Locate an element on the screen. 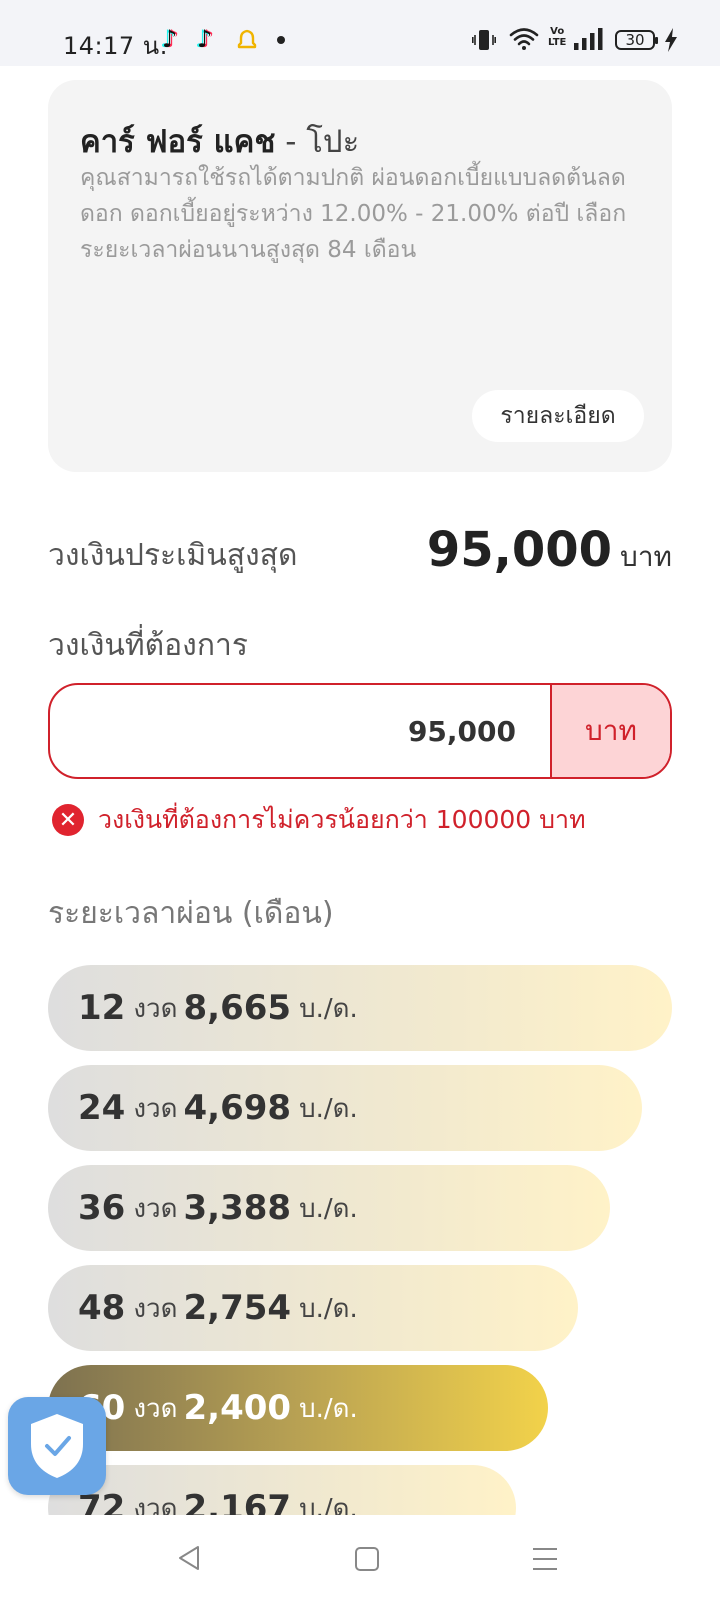 The width and height of the screenshot is (720, 1604). desired-amount-unit: บาท is located at coordinates (610, 731).